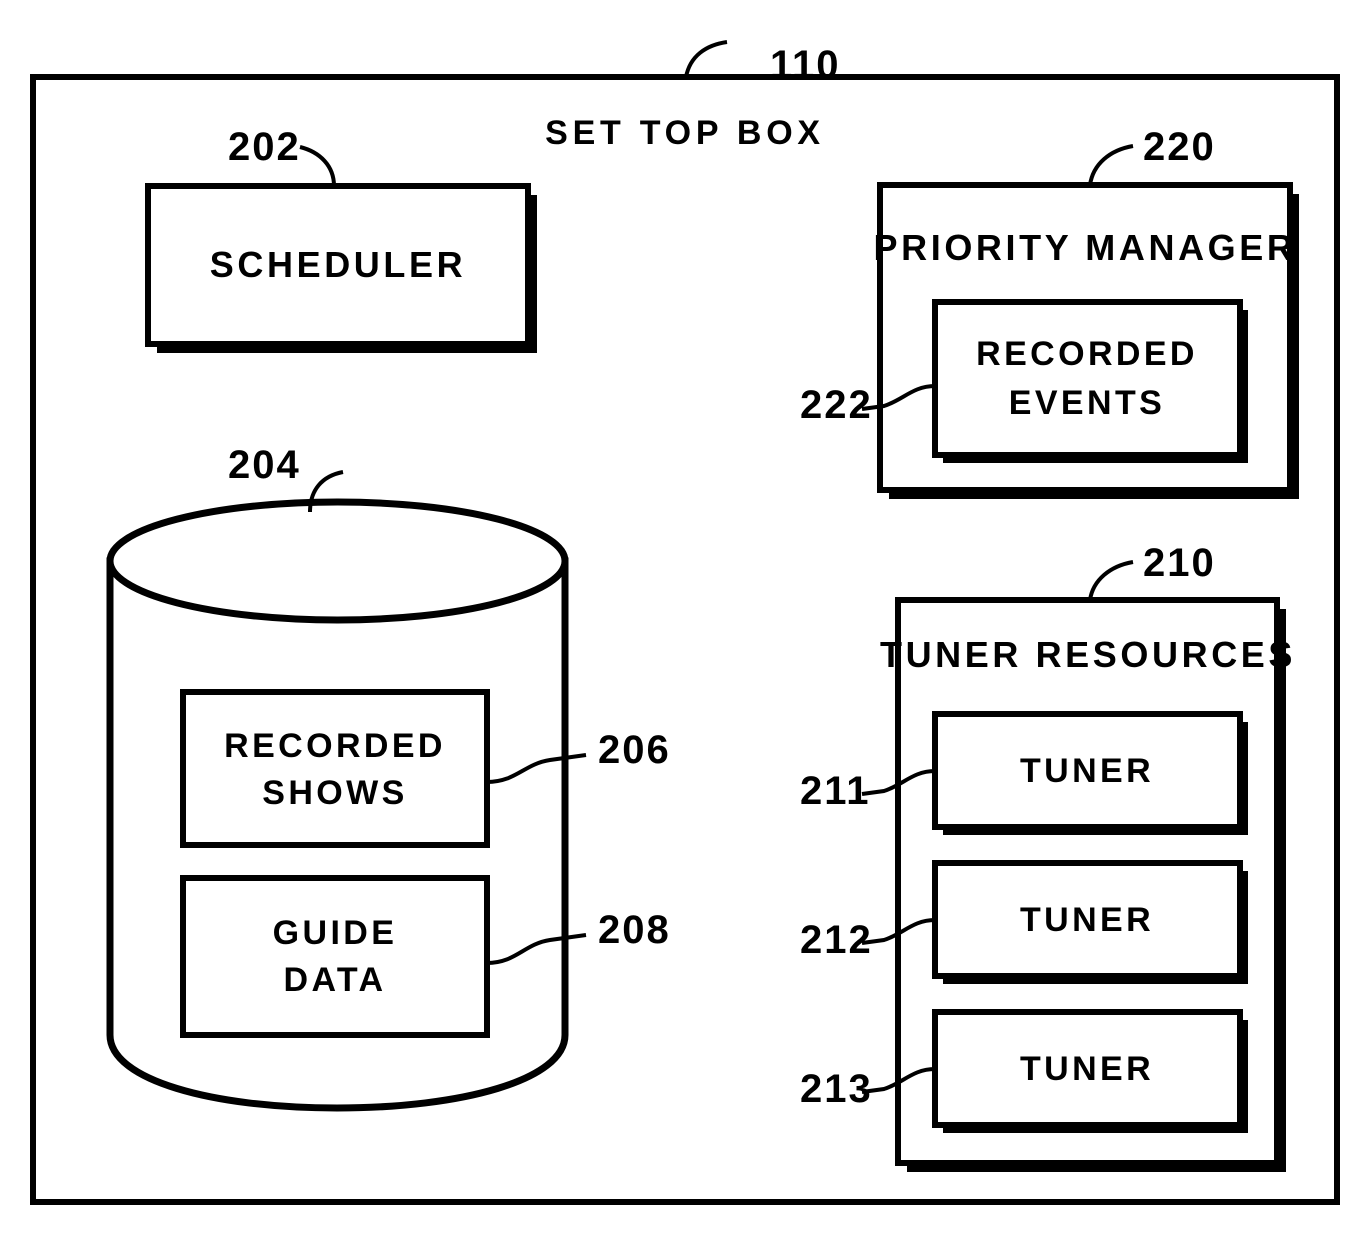 The height and width of the screenshot is (1240, 1361). What do you see at coordinates (1087, 378) in the screenshot?
I see `recorded-events-box` at bounding box center [1087, 378].